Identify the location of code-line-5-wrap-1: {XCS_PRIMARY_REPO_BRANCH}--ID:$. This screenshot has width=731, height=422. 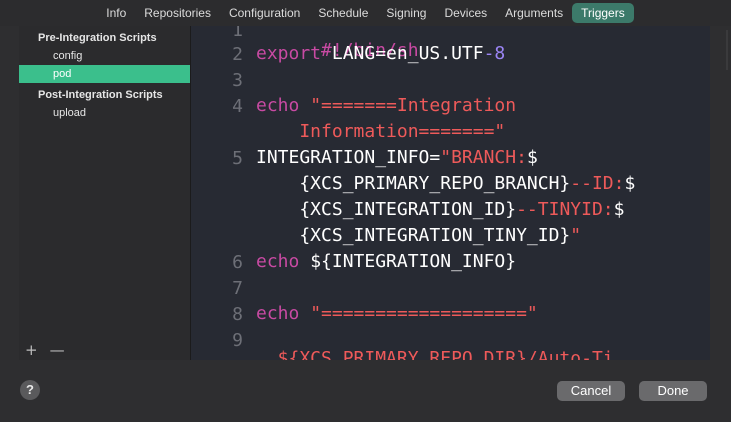
(445, 184).